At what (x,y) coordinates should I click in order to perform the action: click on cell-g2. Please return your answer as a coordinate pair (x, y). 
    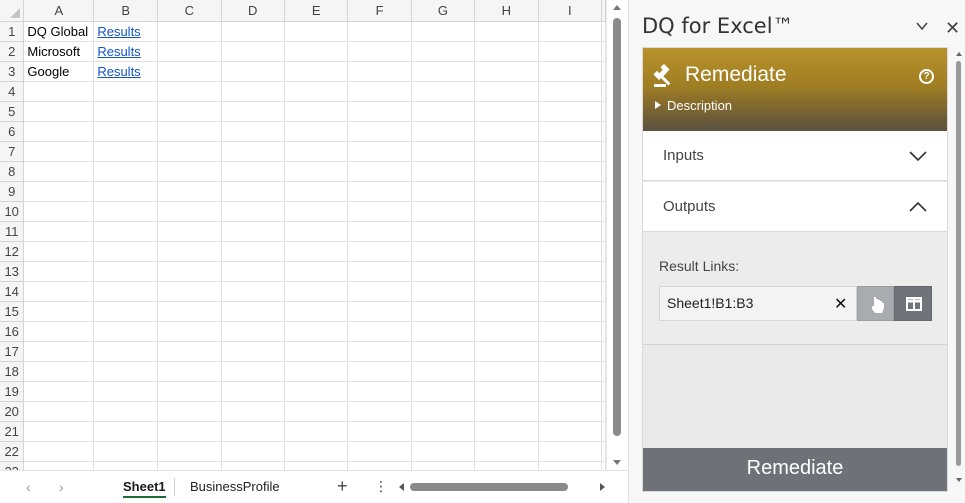
    Looking at the image, I should click on (443, 51).